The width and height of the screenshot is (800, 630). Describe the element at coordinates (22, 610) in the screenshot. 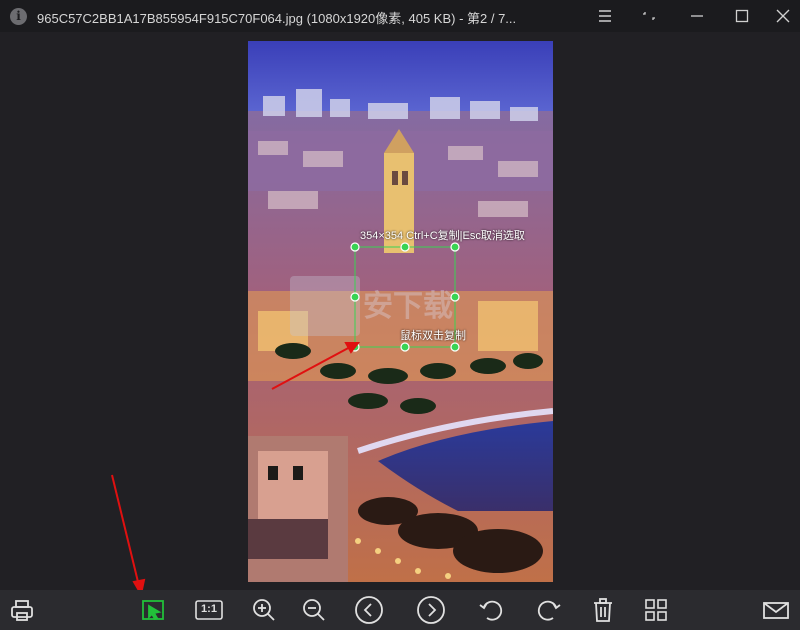

I see `print-icon` at that location.